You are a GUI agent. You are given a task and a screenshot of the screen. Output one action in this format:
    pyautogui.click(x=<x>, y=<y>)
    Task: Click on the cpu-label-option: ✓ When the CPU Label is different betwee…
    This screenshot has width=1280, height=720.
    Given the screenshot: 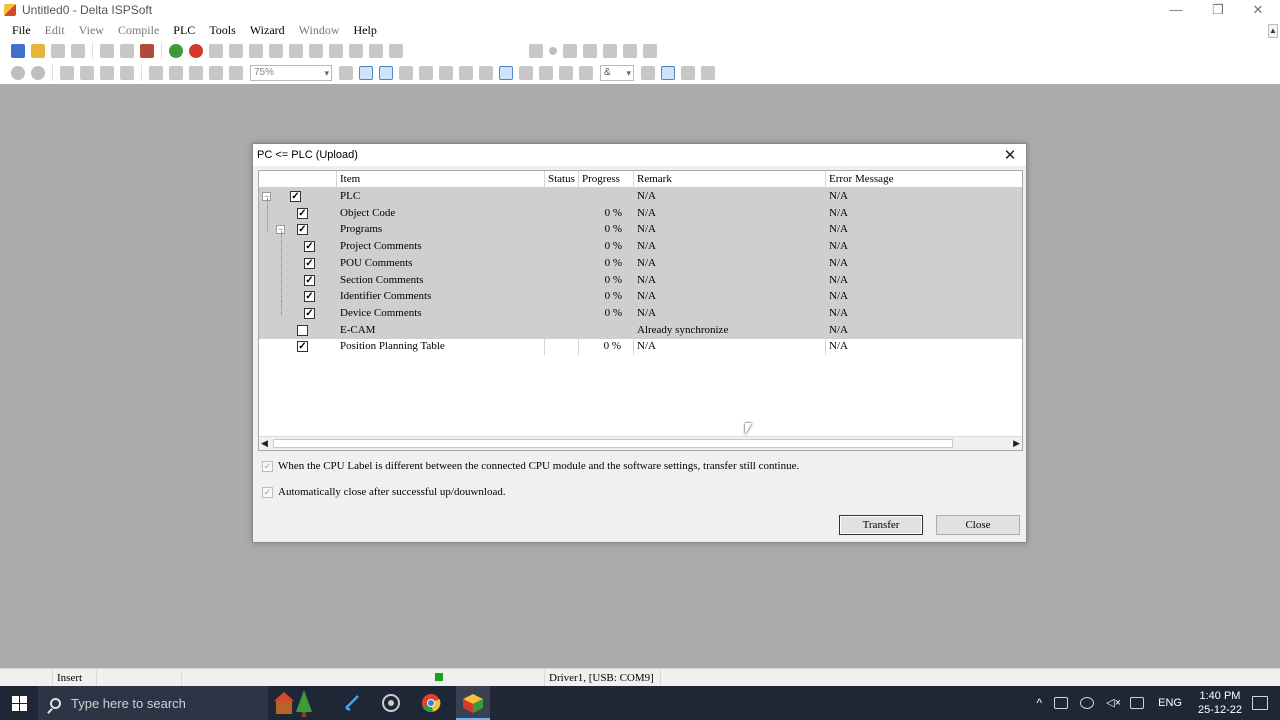 What is the action you would take?
    pyautogui.click(x=530, y=466)
    